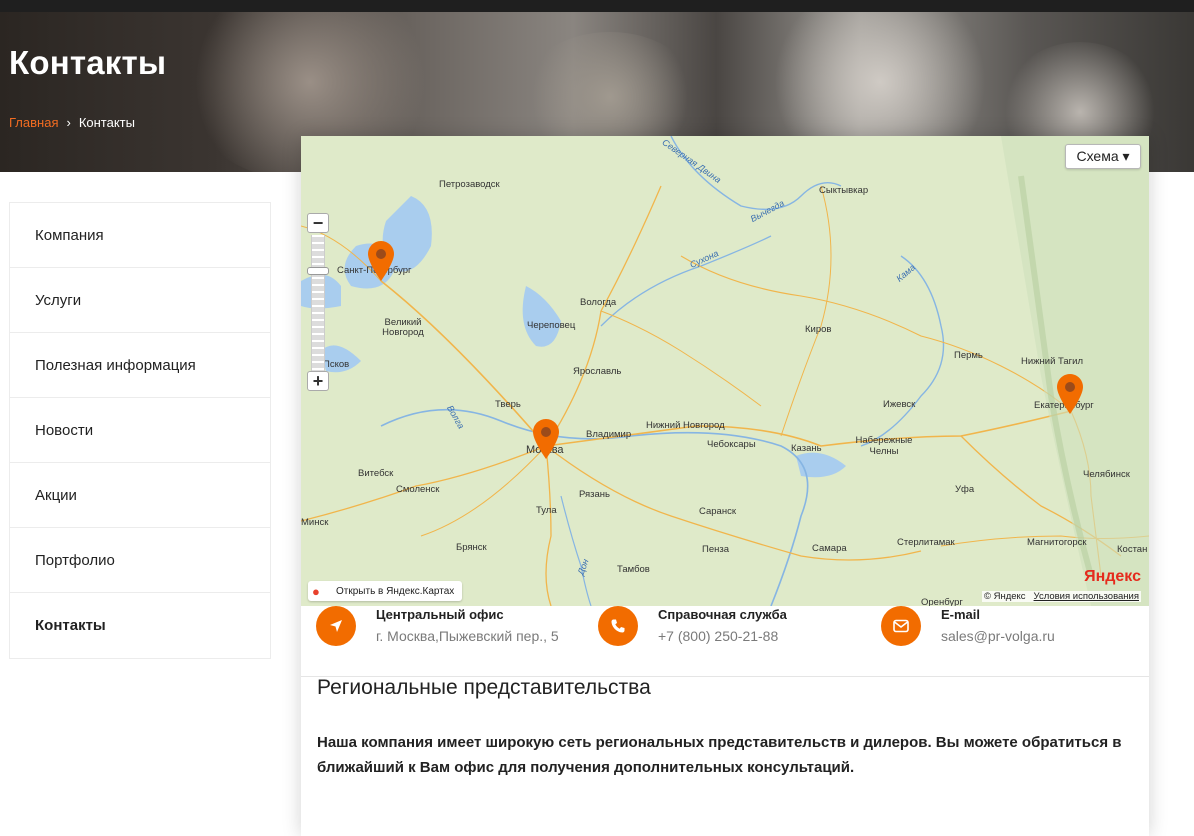 The image size is (1194, 836). What do you see at coordinates (968, 355) in the screenshot?
I see `map-city-label: Пермь` at bounding box center [968, 355].